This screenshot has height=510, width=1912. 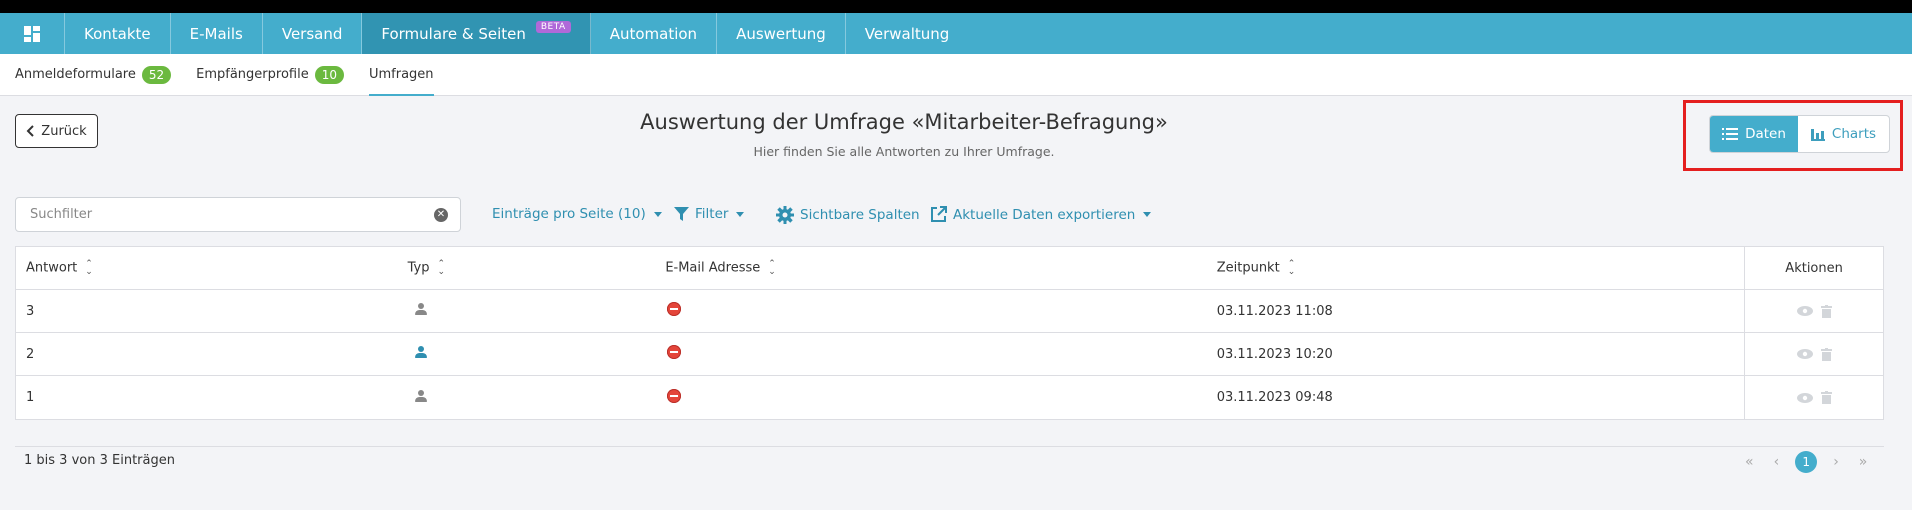 What do you see at coordinates (860, 215) in the screenshot?
I see `visible-columns-label: Sichtbare Spalten` at bounding box center [860, 215].